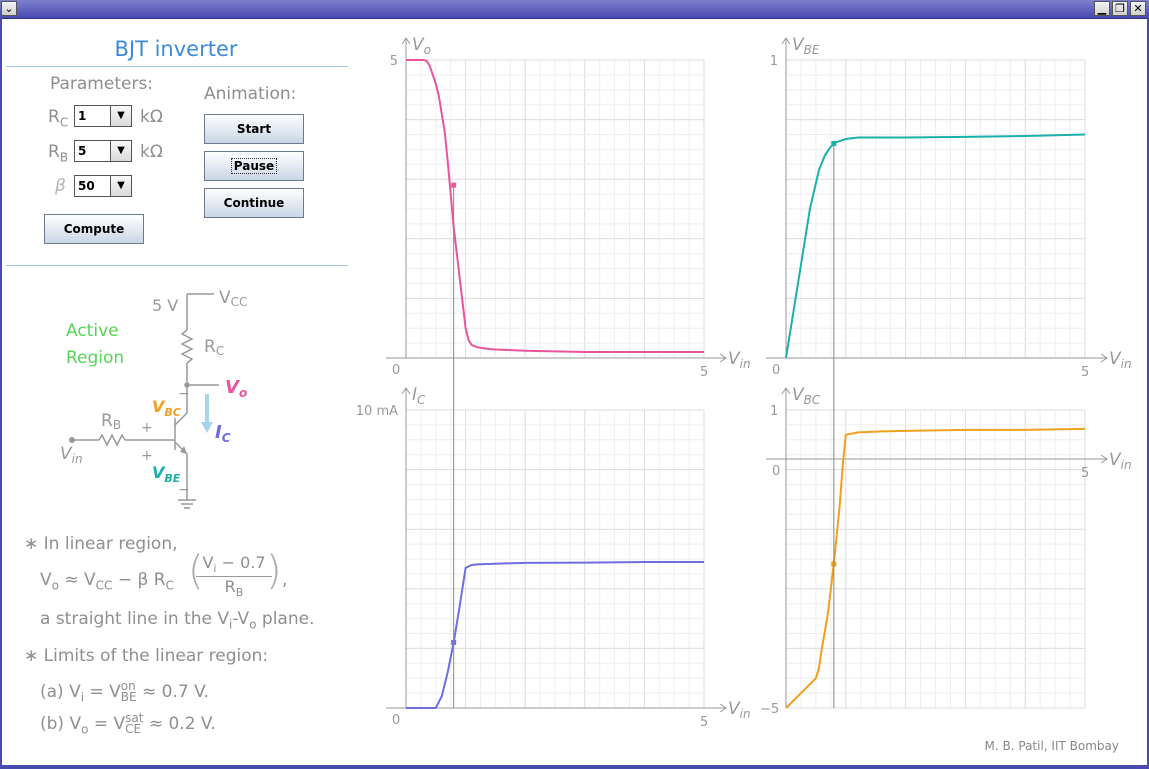  Describe the element at coordinates (419, 396) in the screenshot. I see `y-axis-label: IC` at that location.